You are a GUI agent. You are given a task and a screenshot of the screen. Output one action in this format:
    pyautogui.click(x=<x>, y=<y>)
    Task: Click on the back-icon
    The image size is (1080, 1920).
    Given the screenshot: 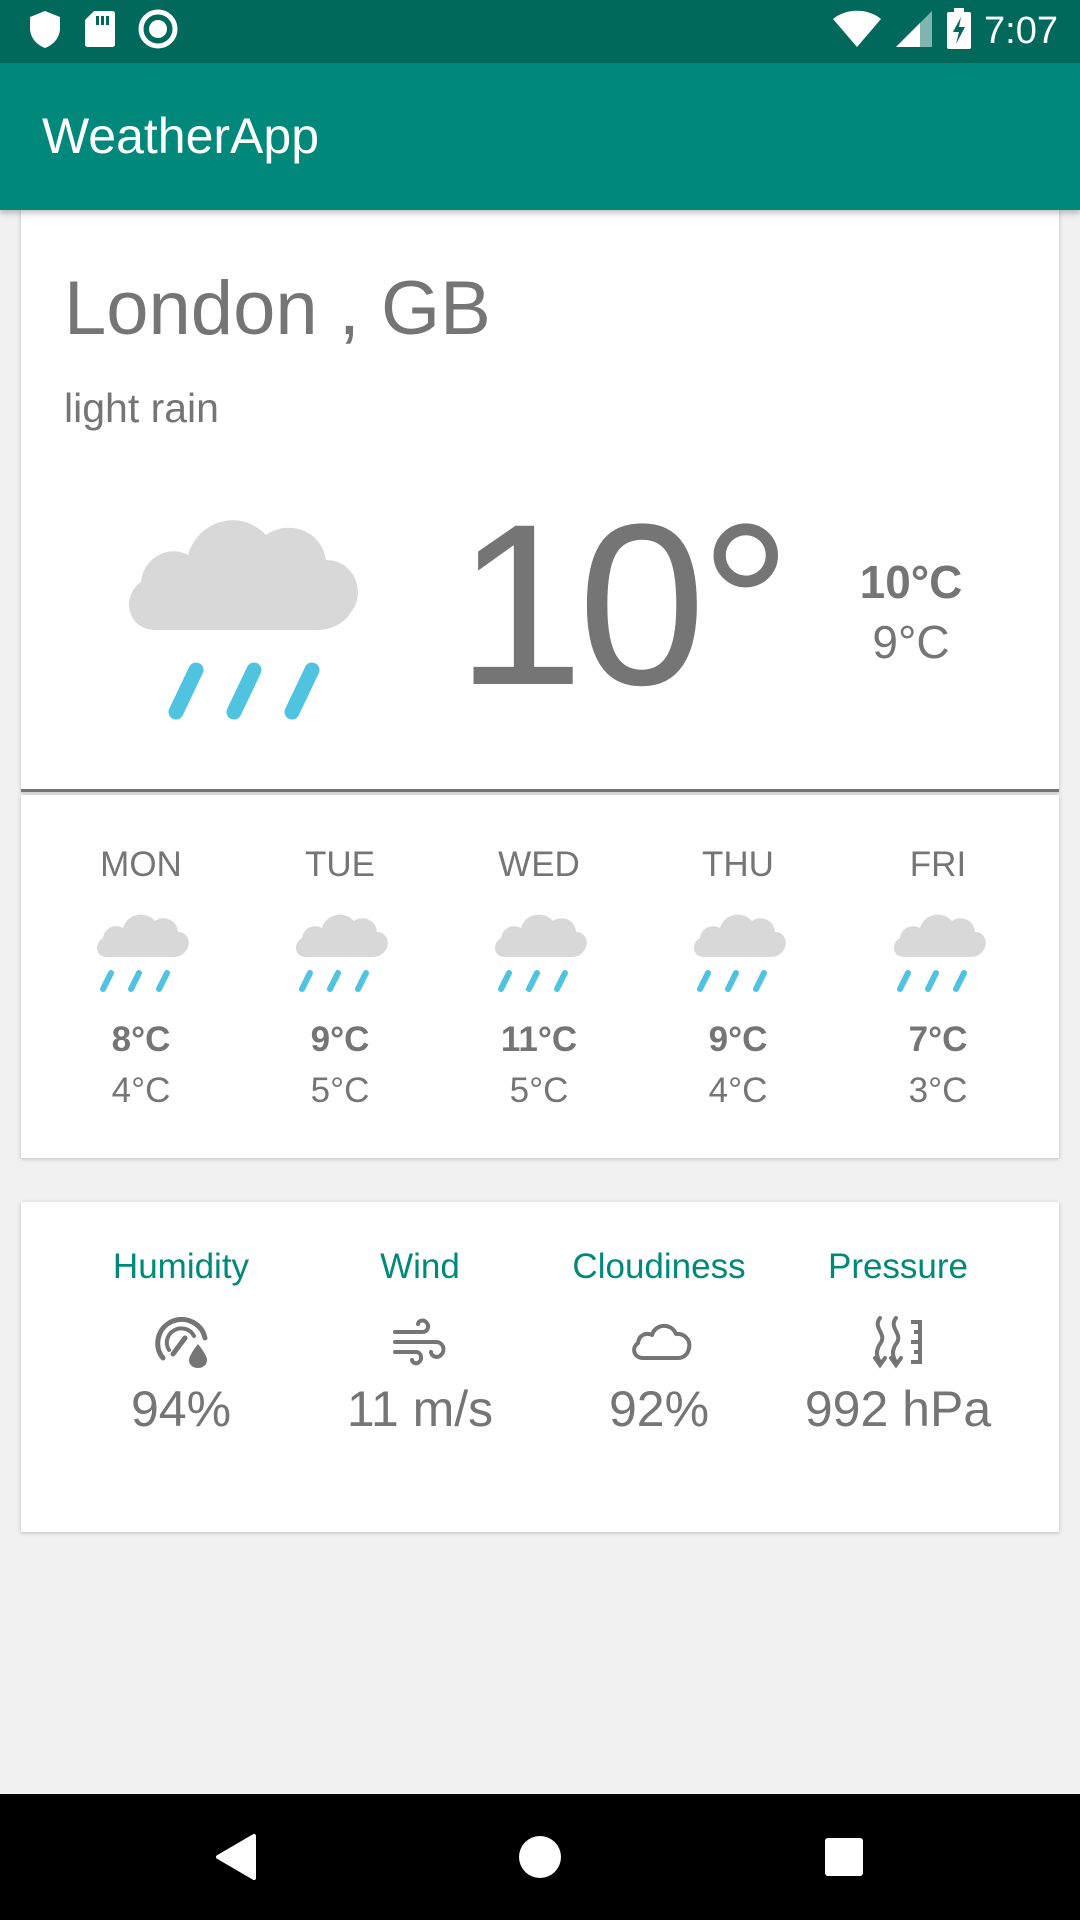 What is the action you would take?
    pyautogui.click(x=236, y=1857)
    